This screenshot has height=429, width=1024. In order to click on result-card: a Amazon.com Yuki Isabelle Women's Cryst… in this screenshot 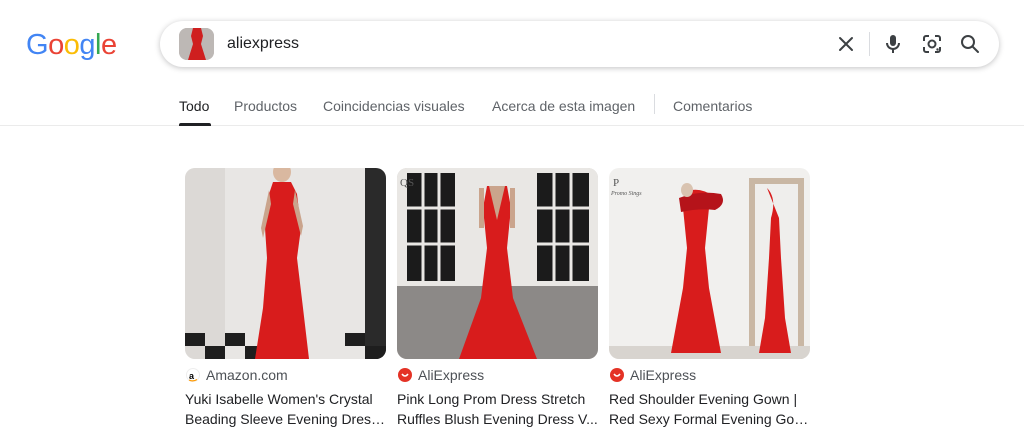, I will do `click(285, 298)`.